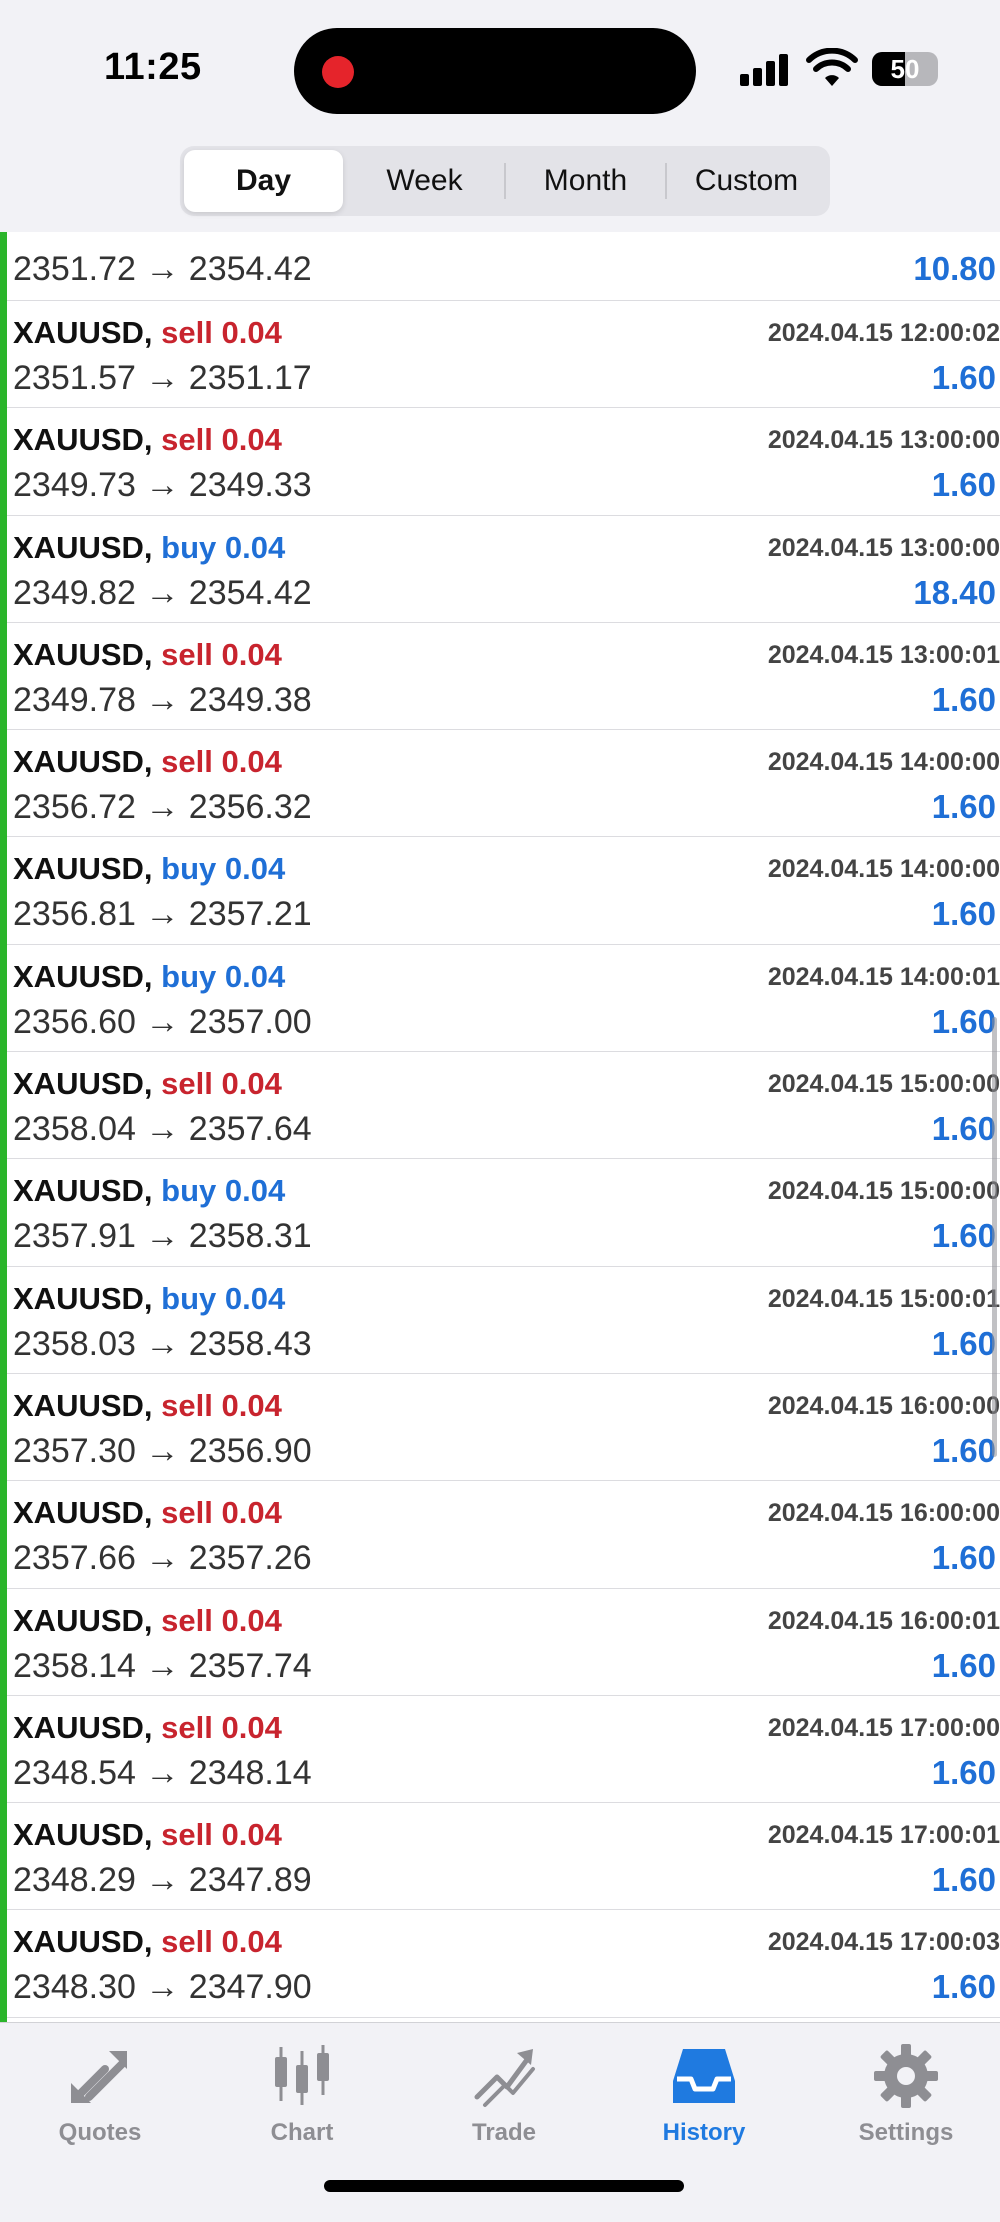  I want to click on segment-day: Day, so click(263, 181).